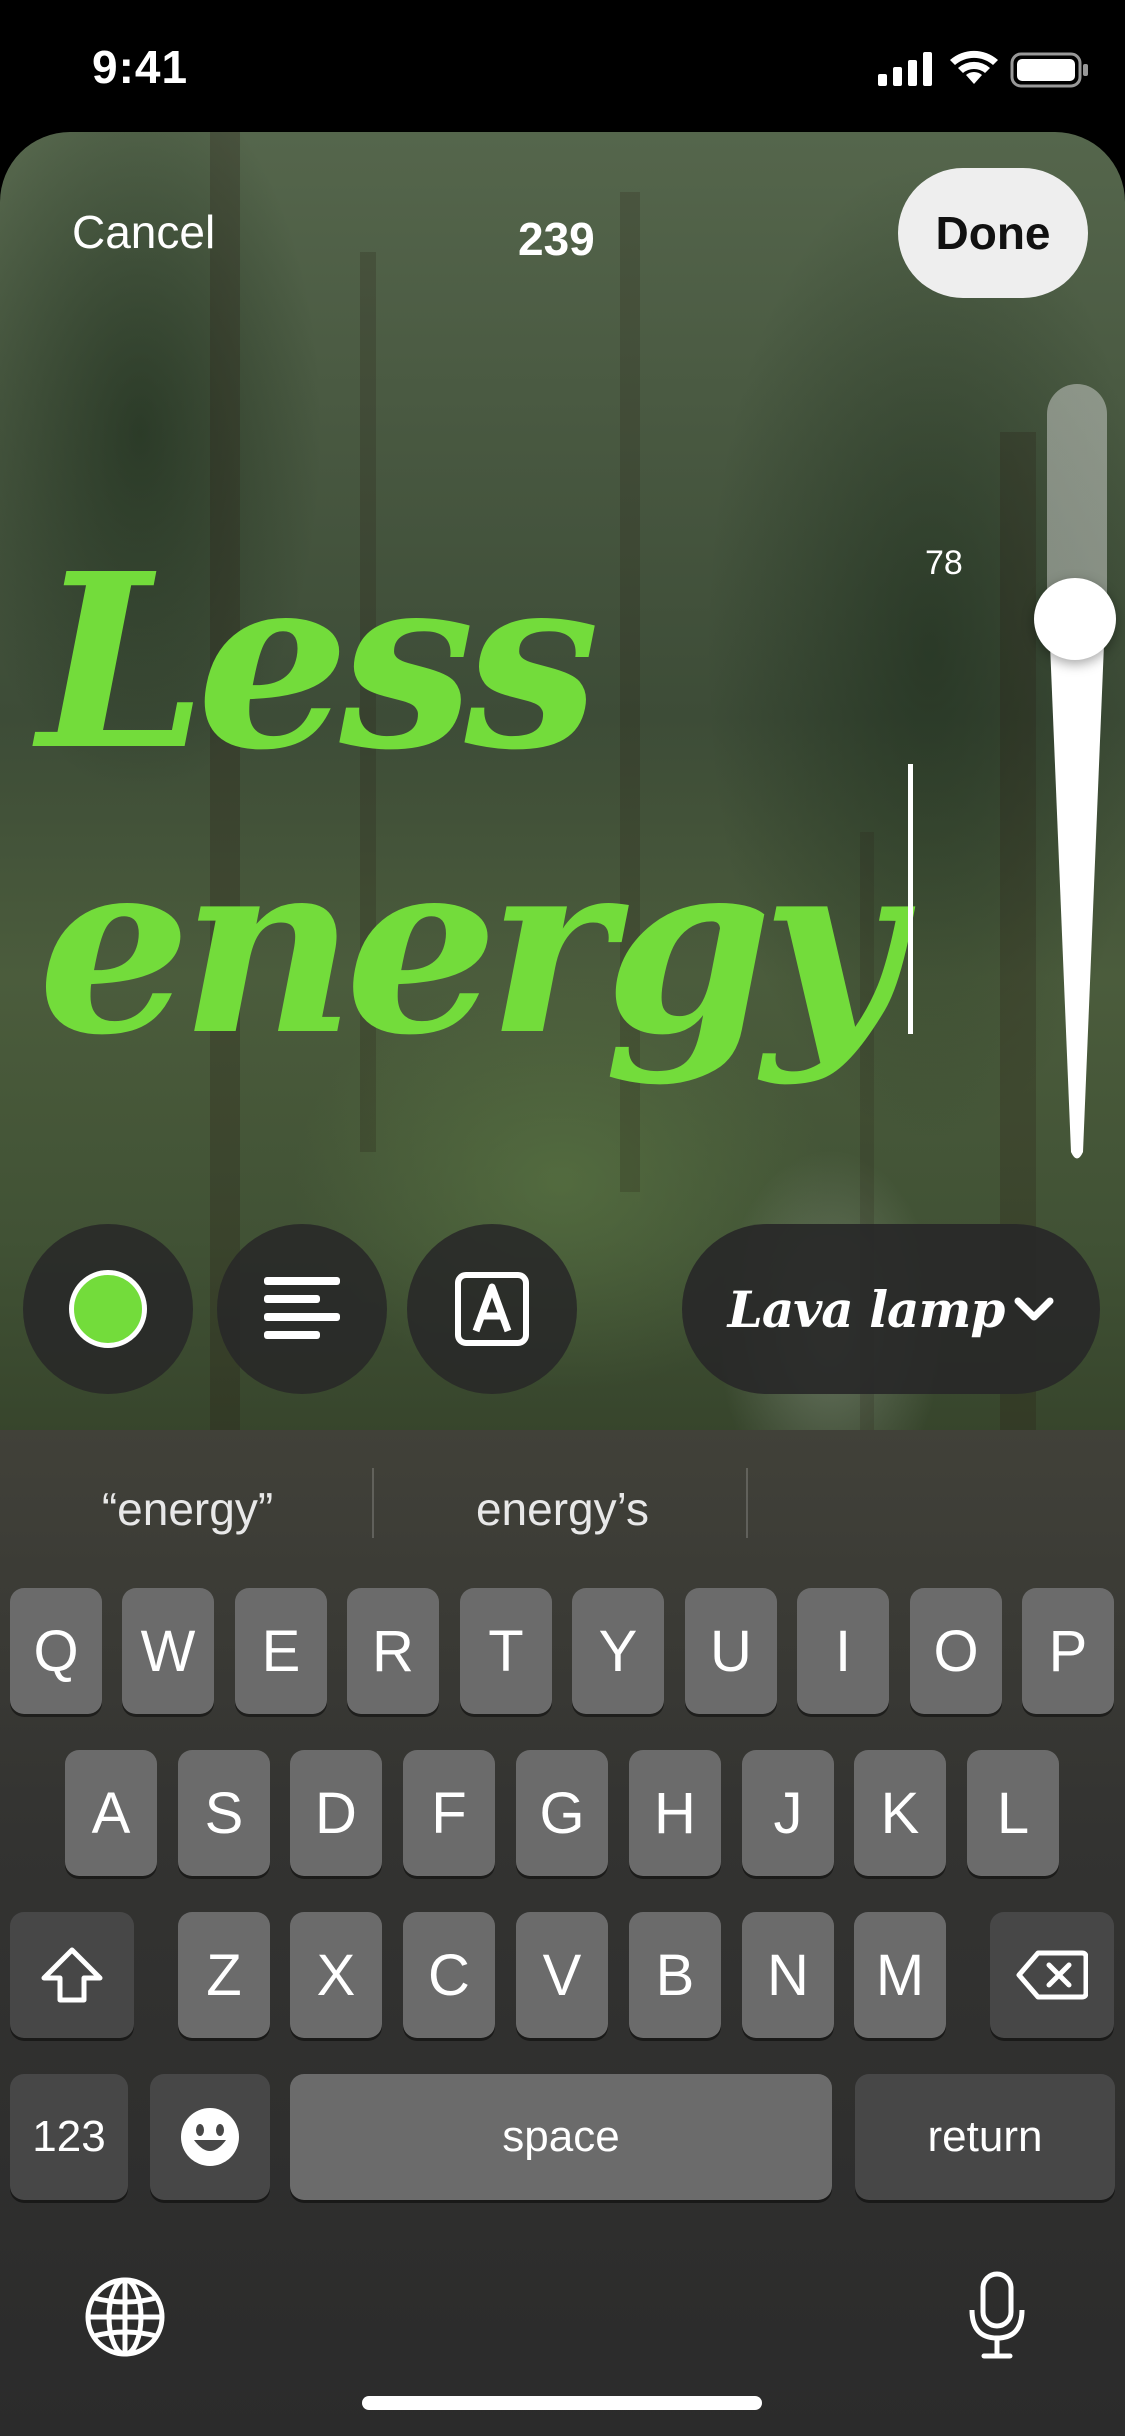 The image size is (1125, 2436). I want to click on done-button: Done, so click(993, 233).